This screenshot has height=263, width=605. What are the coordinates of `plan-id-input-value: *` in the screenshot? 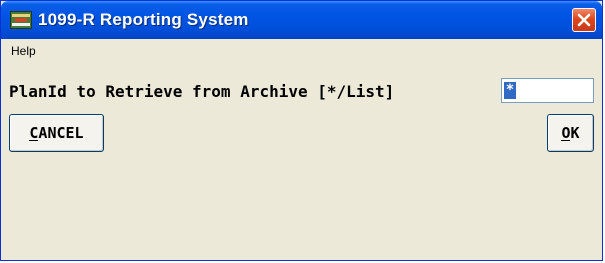 It's located at (510, 90).